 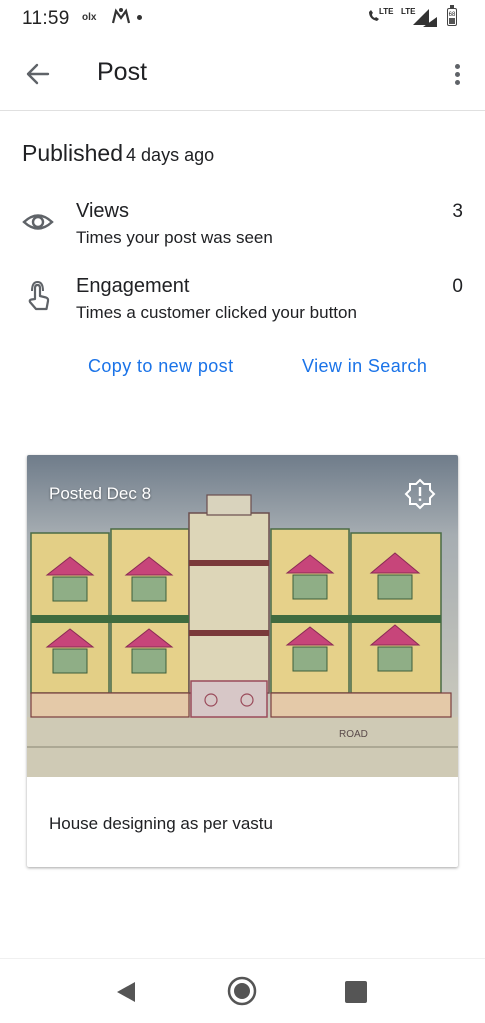 What do you see at coordinates (133, 286) in the screenshot?
I see `engagement-title: Engagement` at bounding box center [133, 286].